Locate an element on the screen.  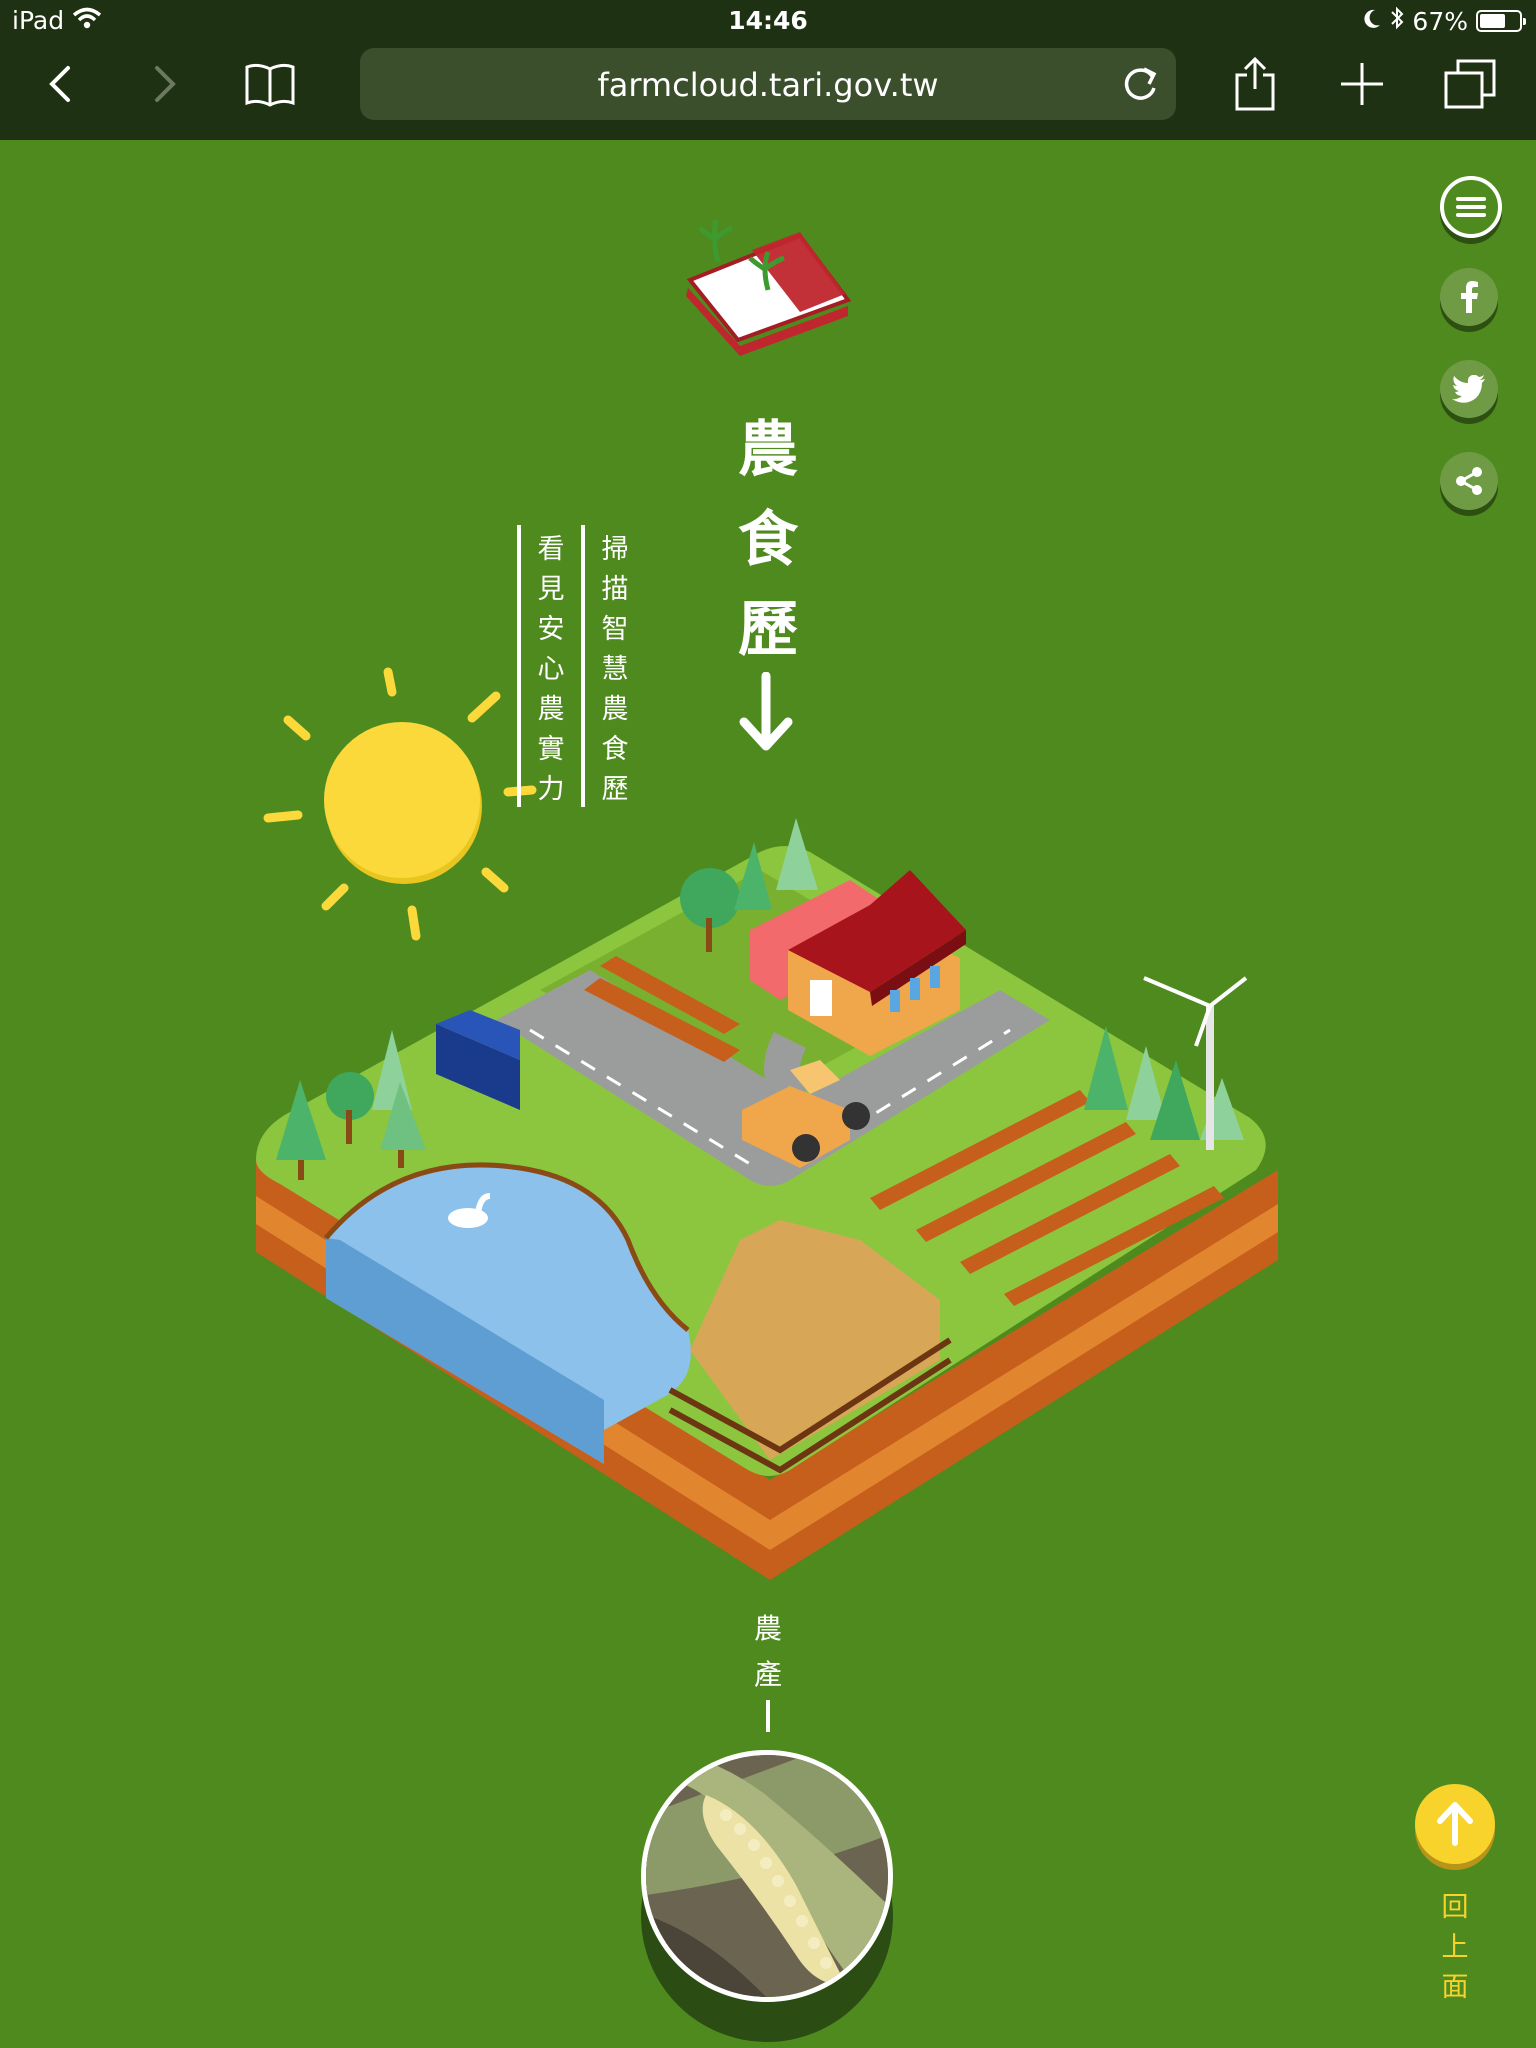
tagline-scan: 掃 描 智 慧 農 食 歷 is located at coordinates (615, 669).